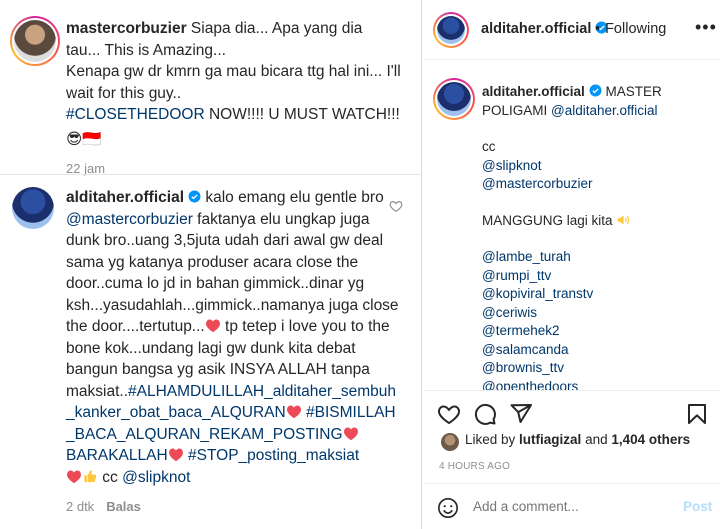  I want to click on comment-text: cc, so click(110, 477).